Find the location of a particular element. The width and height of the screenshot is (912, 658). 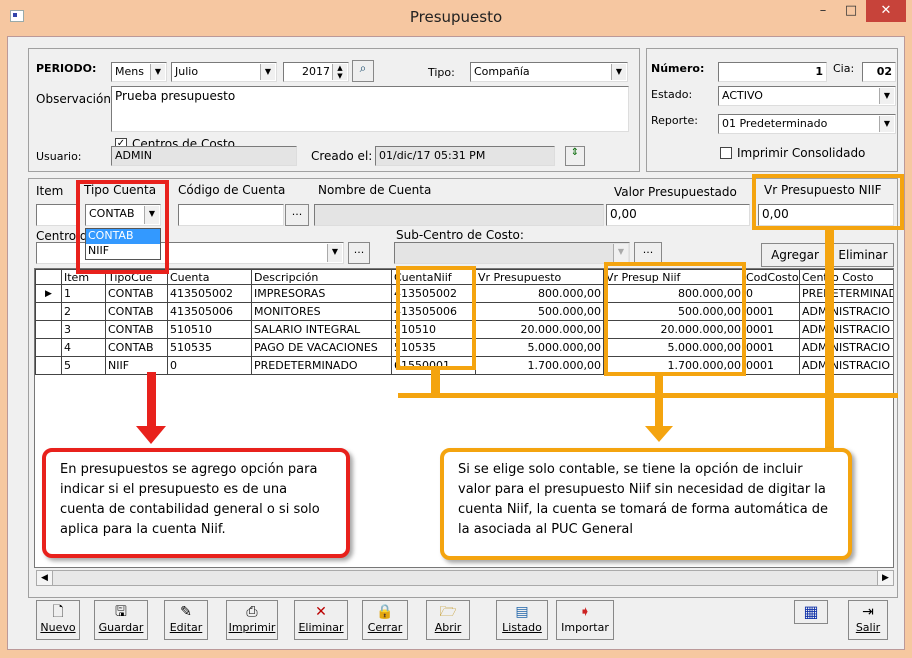

numero-field: 1 is located at coordinates (772, 72).